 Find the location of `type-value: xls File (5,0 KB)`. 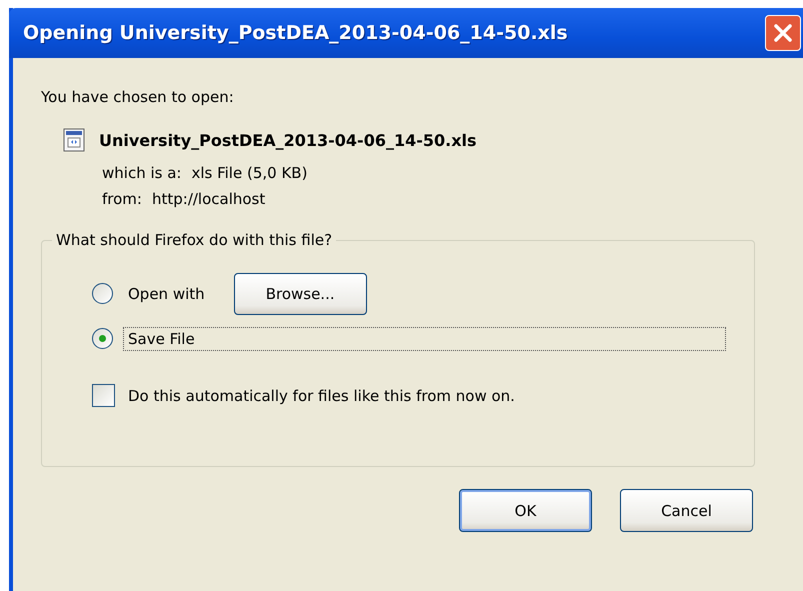

type-value: xls File (5,0 KB) is located at coordinates (249, 173).